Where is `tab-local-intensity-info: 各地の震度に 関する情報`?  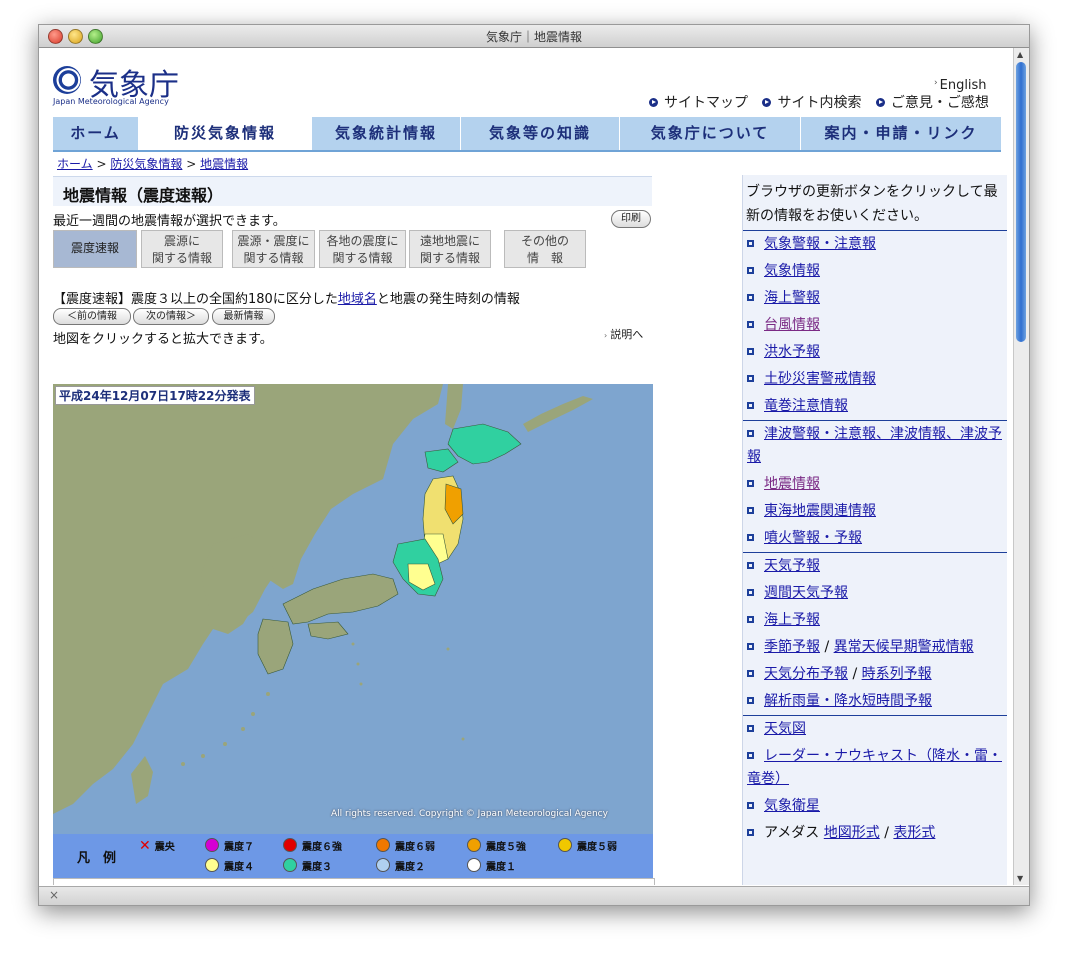
tab-local-intensity-info: 各地の震度に 関する情報 is located at coordinates (362, 249).